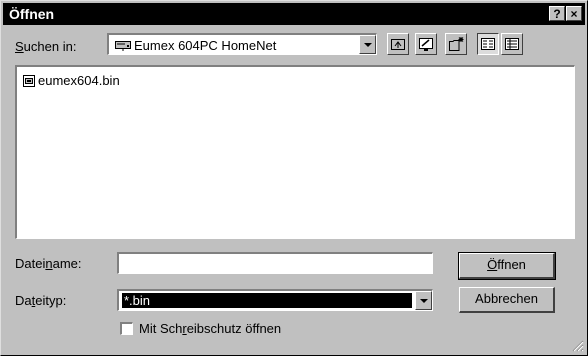 The height and width of the screenshot is (356, 588). I want to click on up-folder-icon, so click(398, 44).